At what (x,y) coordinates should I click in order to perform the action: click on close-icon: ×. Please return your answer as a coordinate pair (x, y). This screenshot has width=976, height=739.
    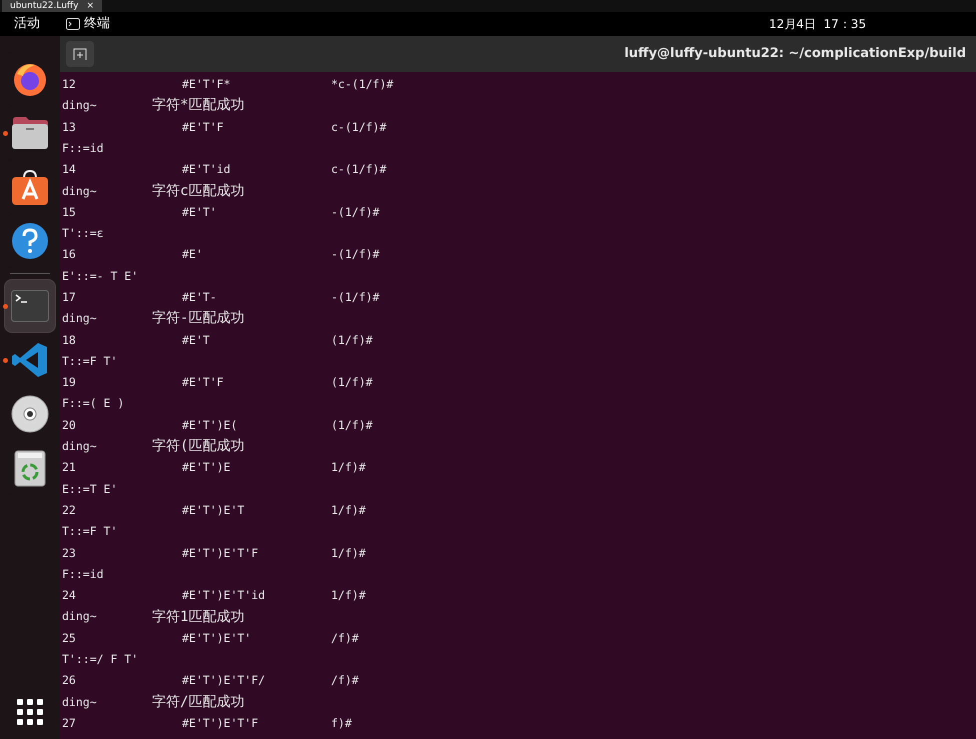
    Looking at the image, I should click on (90, 6).